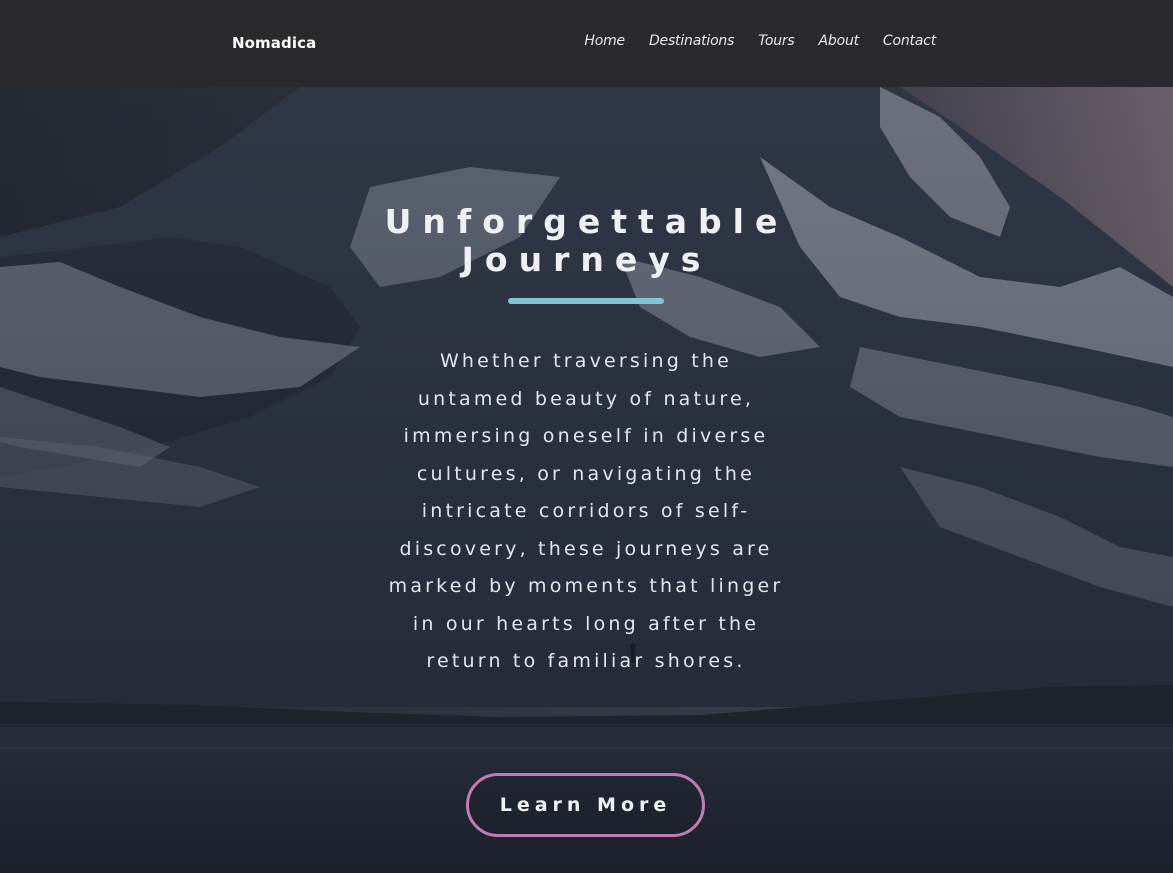 This screenshot has width=1173, height=873. Describe the element at coordinates (586, 259) in the screenshot. I see `hero-title-line-2: Journeys` at that location.